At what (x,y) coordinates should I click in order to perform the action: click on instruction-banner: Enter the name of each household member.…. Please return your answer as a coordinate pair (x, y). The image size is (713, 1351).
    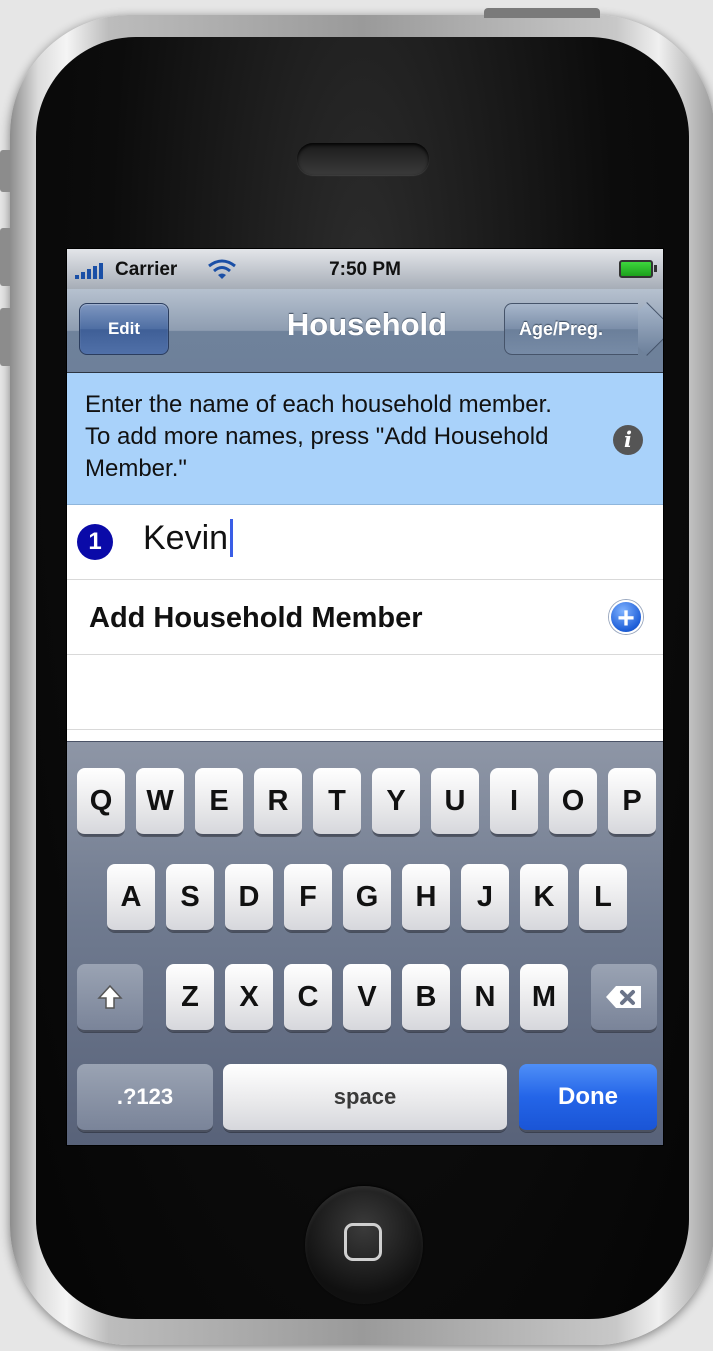
    Looking at the image, I should click on (365, 439).